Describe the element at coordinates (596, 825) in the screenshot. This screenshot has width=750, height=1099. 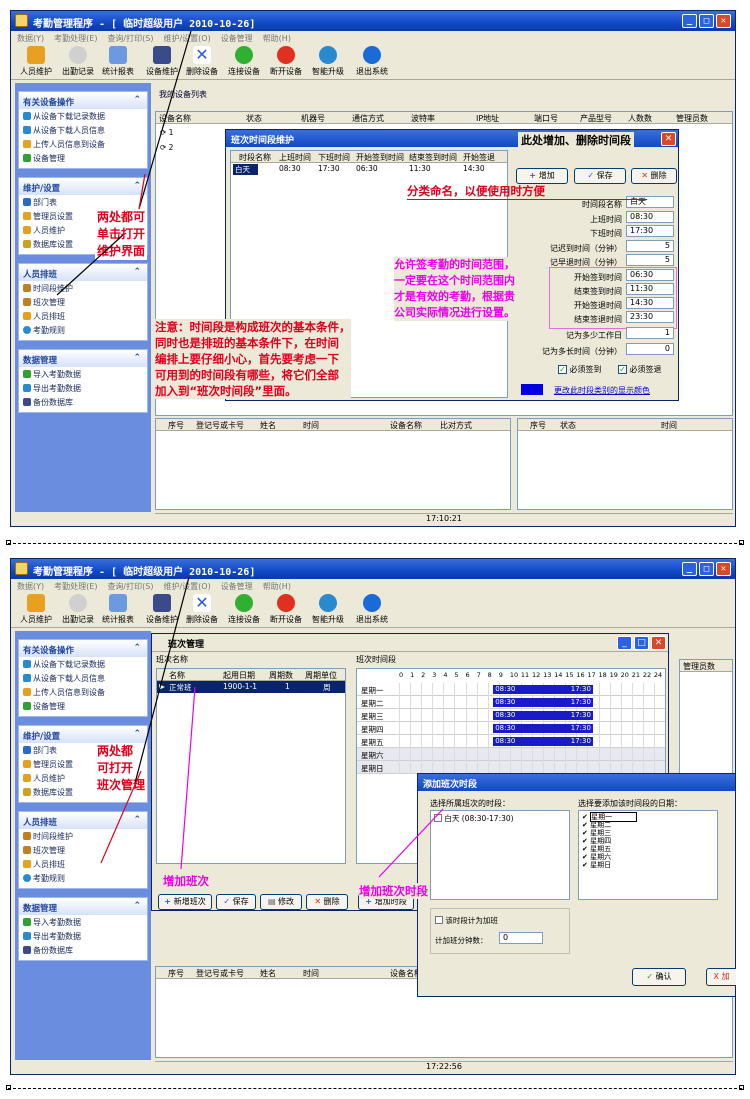
I see `day-checkbox: ✔ 星期二` at that location.